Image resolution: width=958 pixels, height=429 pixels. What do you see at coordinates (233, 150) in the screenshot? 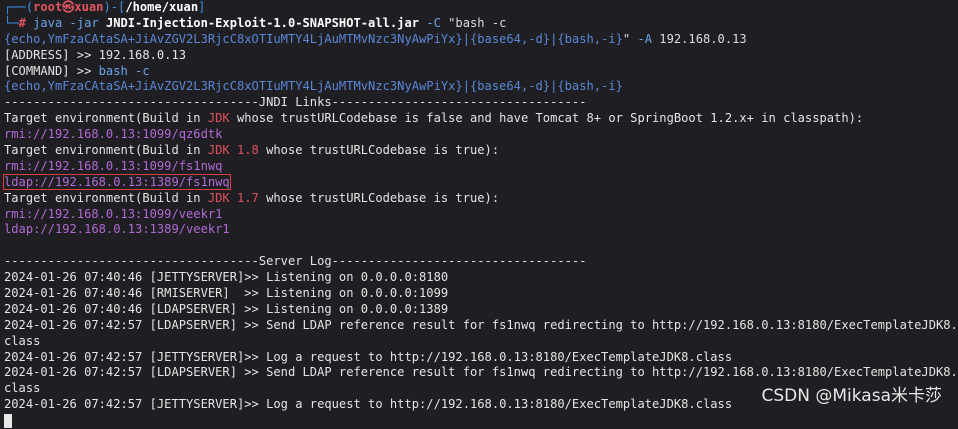
I see `jdk-version: JDK 1.8` at bounding box center [233, 150].